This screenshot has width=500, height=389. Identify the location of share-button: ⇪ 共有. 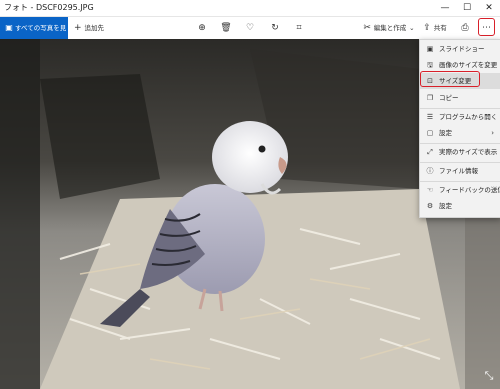
(435, 28).